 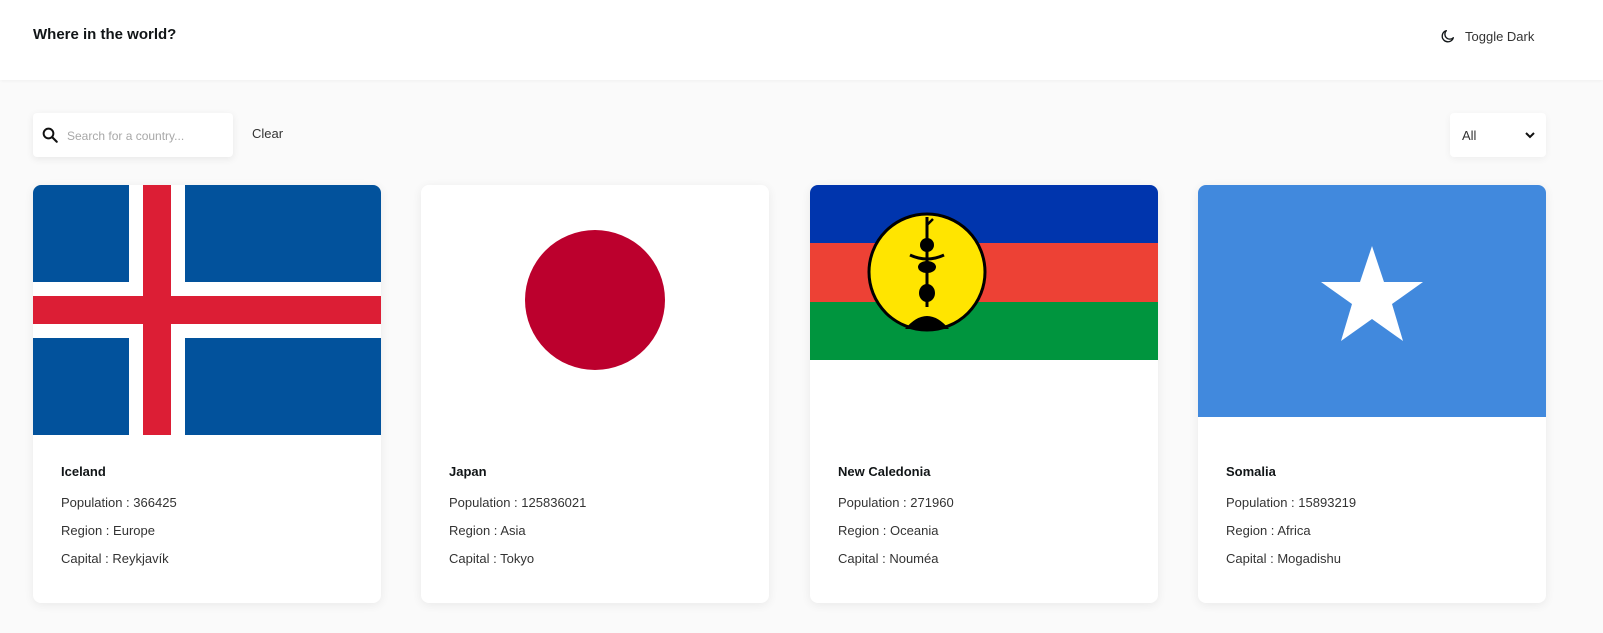 I want to click on population-value: 271960, so click(x=932, y=502).